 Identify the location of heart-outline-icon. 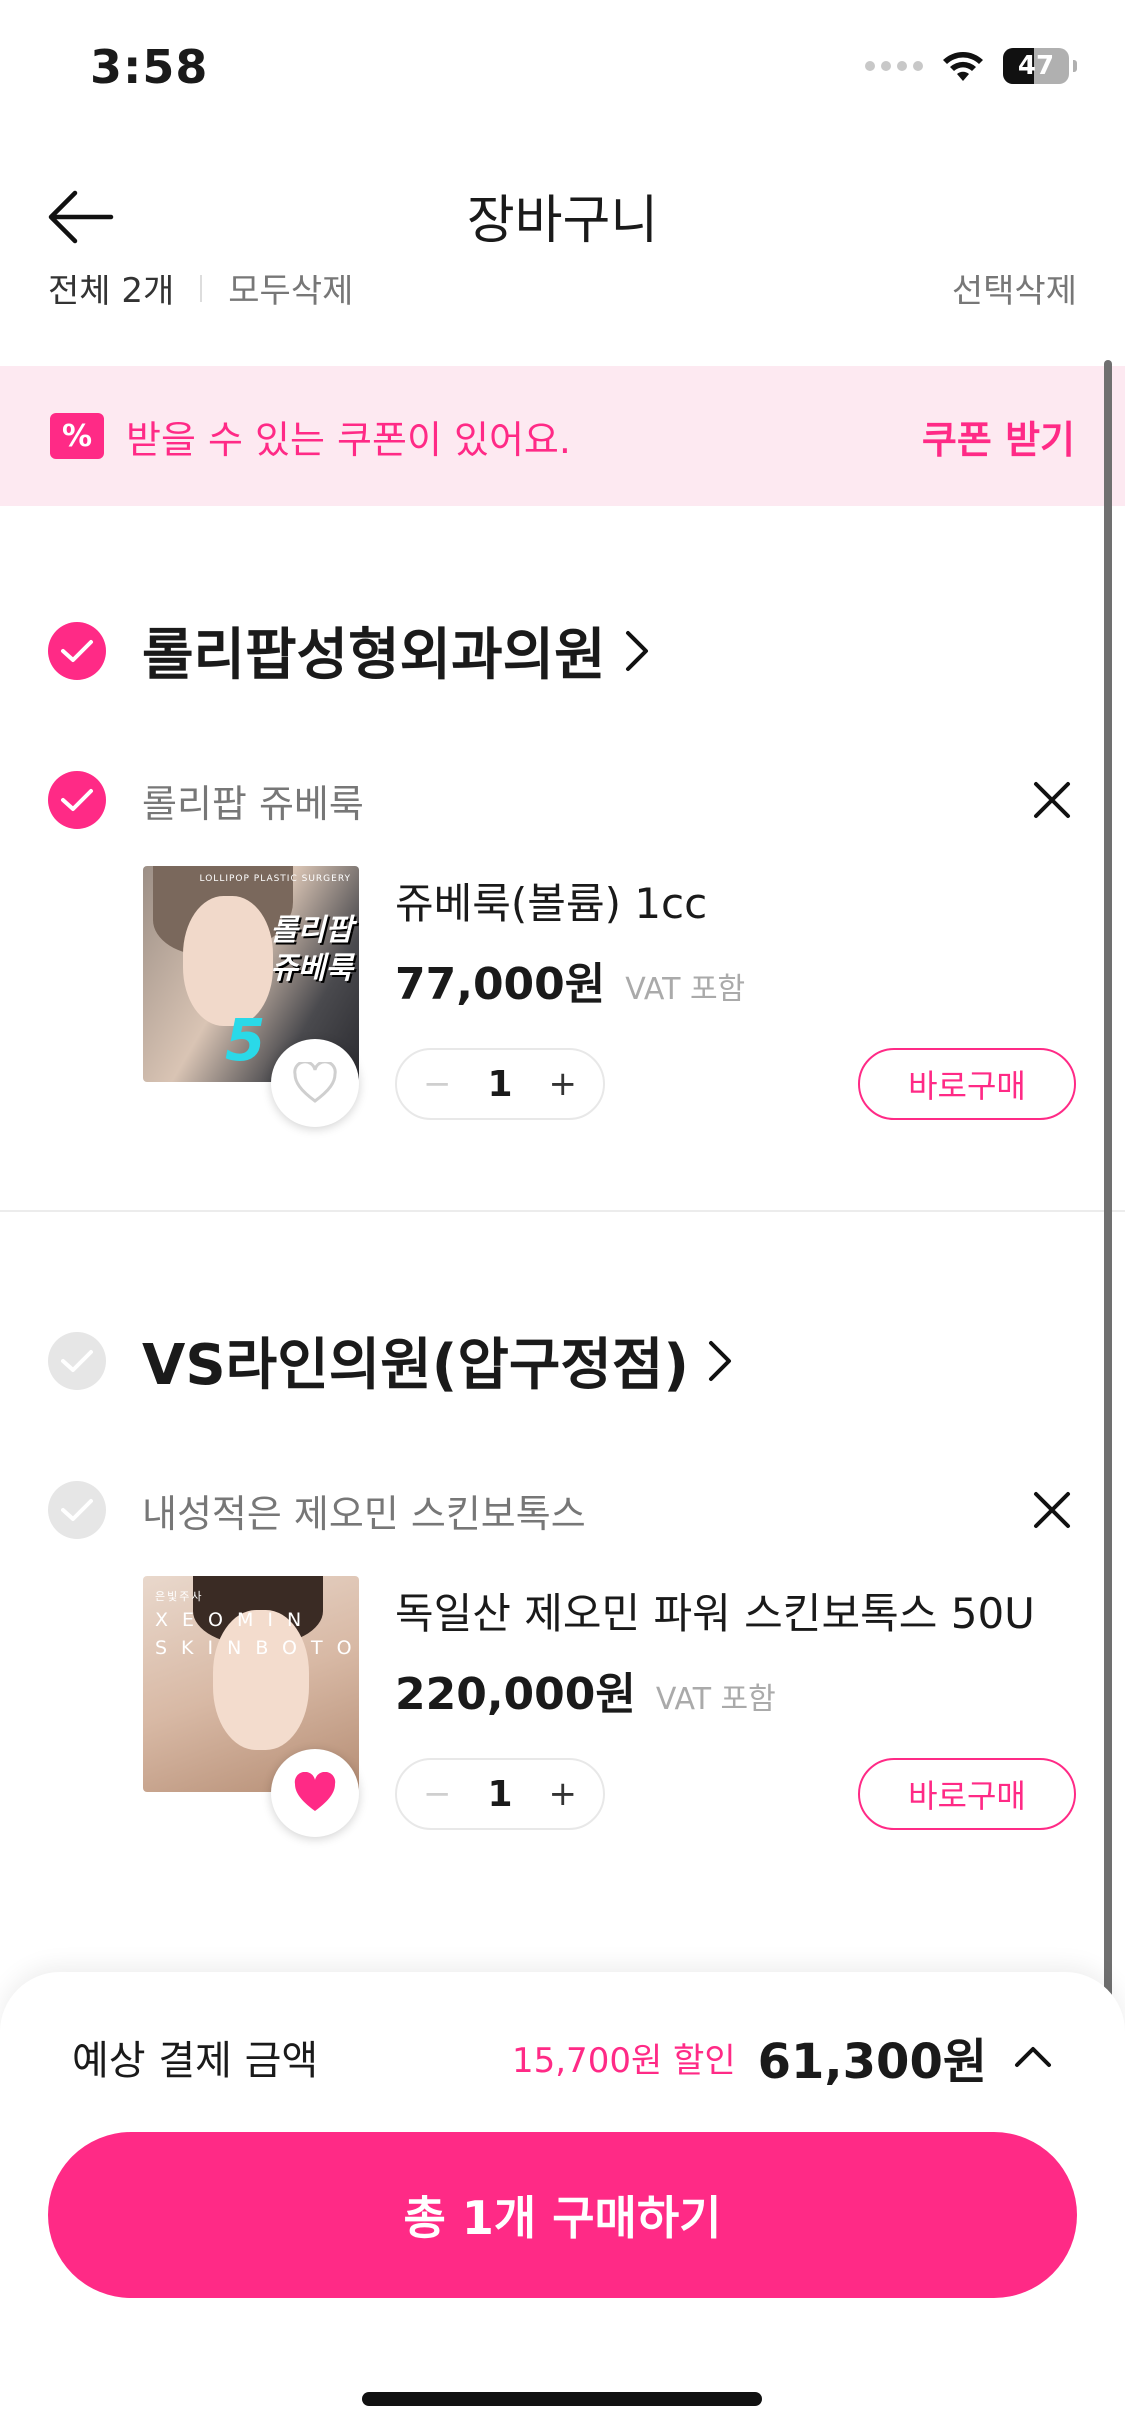
(315, 1082).